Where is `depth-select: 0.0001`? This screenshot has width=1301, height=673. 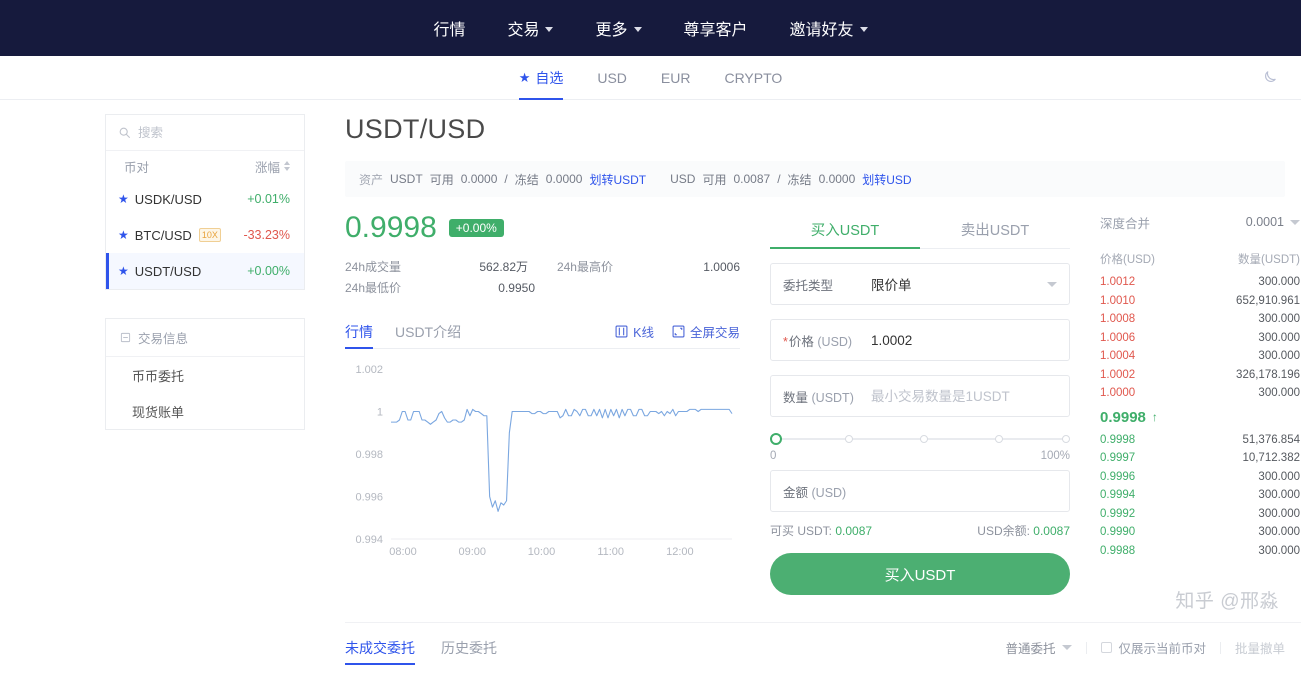
depth-select: 0.0001 is located at coordinates (1273, 222).